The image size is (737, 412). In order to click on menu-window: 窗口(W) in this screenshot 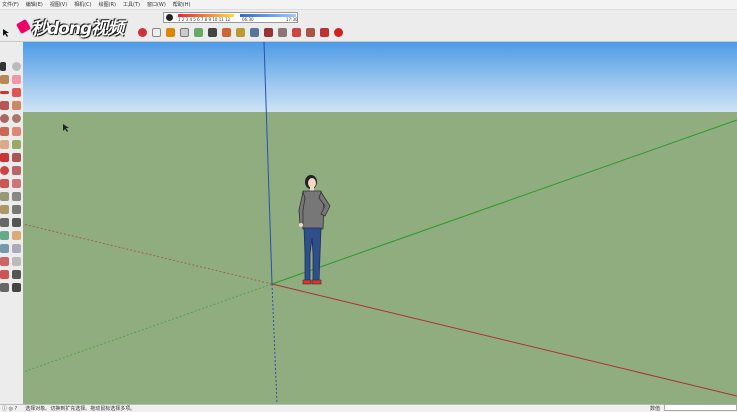, I will do `click(156, 4)`.